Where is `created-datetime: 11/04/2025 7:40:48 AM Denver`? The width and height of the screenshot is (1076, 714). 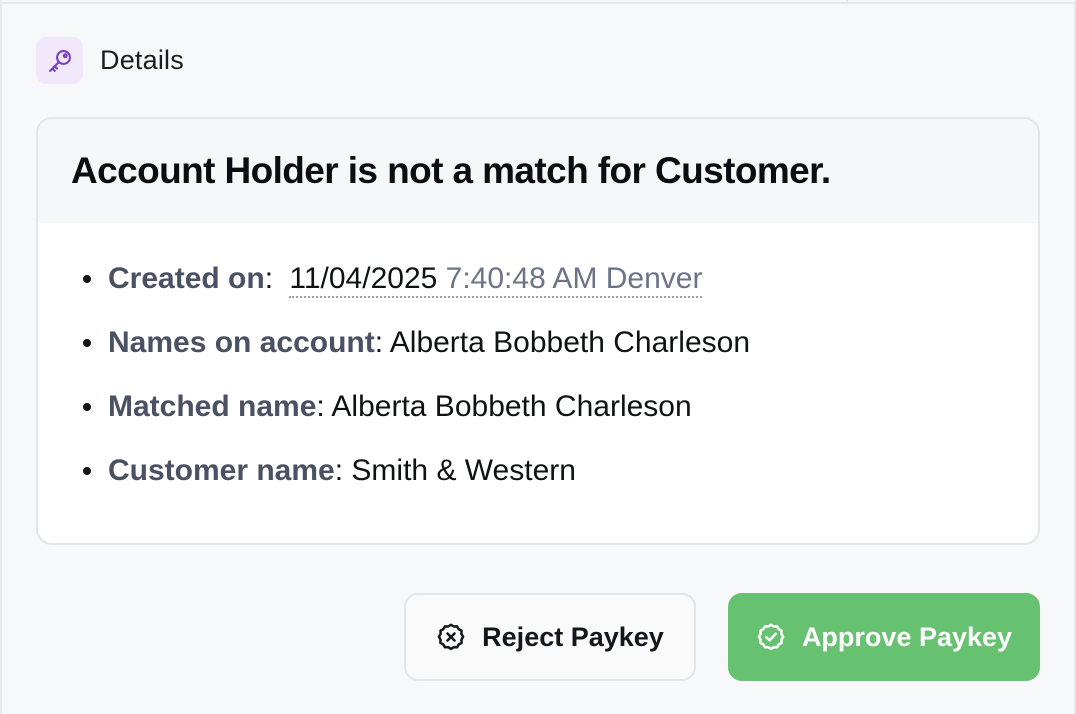 created-datetime: 11/04/2025 7:40:48 AM Denver is located at coordinates (496, 280).